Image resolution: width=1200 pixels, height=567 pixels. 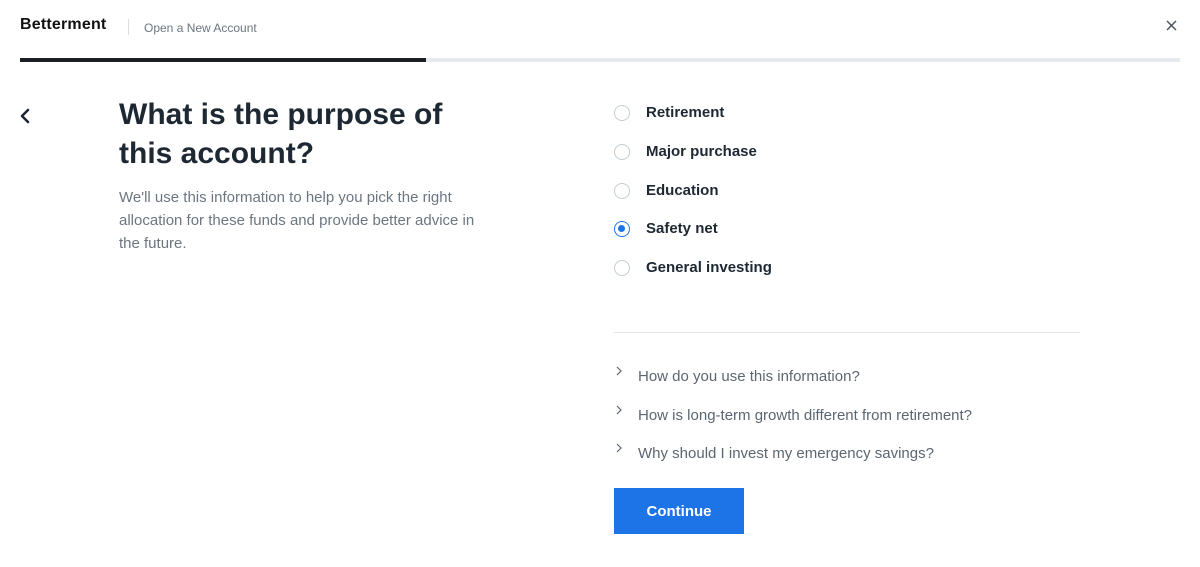 I want to click on option-label: Safety net, so click(x=682, y=229).